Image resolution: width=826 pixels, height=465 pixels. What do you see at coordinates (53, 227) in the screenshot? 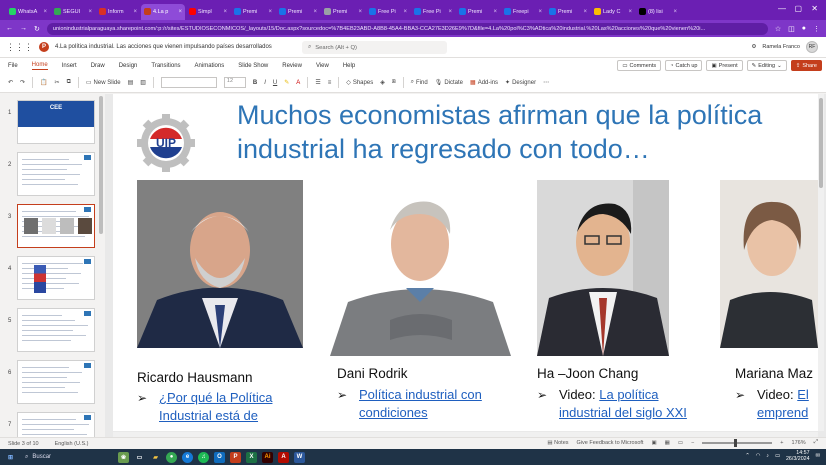
I see `slide-thumbnail: 3` at bounding box center [53, 227].